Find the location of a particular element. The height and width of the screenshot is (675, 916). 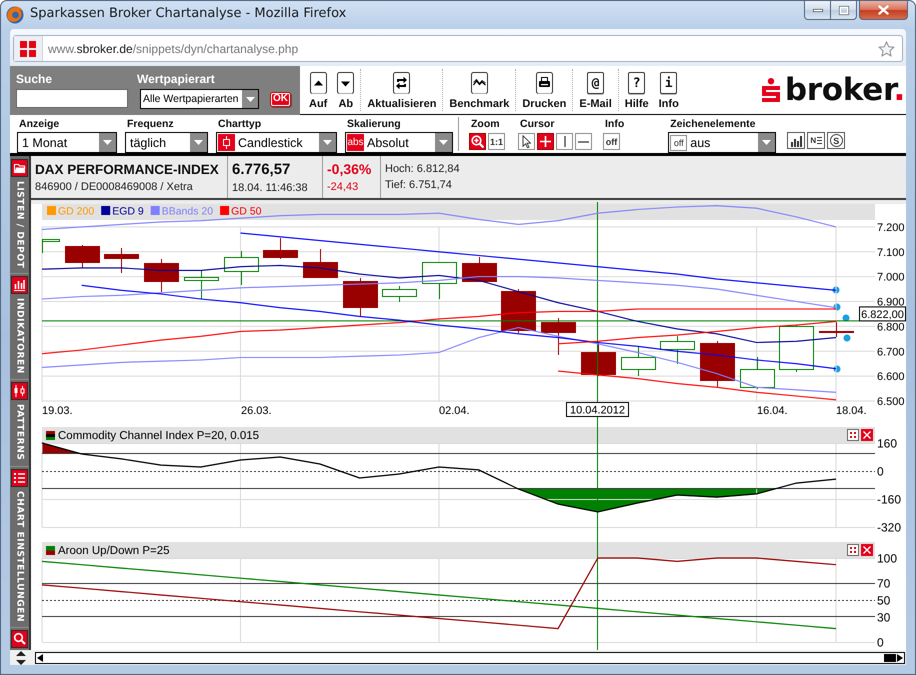

security-type-select: Alle Wertpapierarten is located at coordinates (199, 99).